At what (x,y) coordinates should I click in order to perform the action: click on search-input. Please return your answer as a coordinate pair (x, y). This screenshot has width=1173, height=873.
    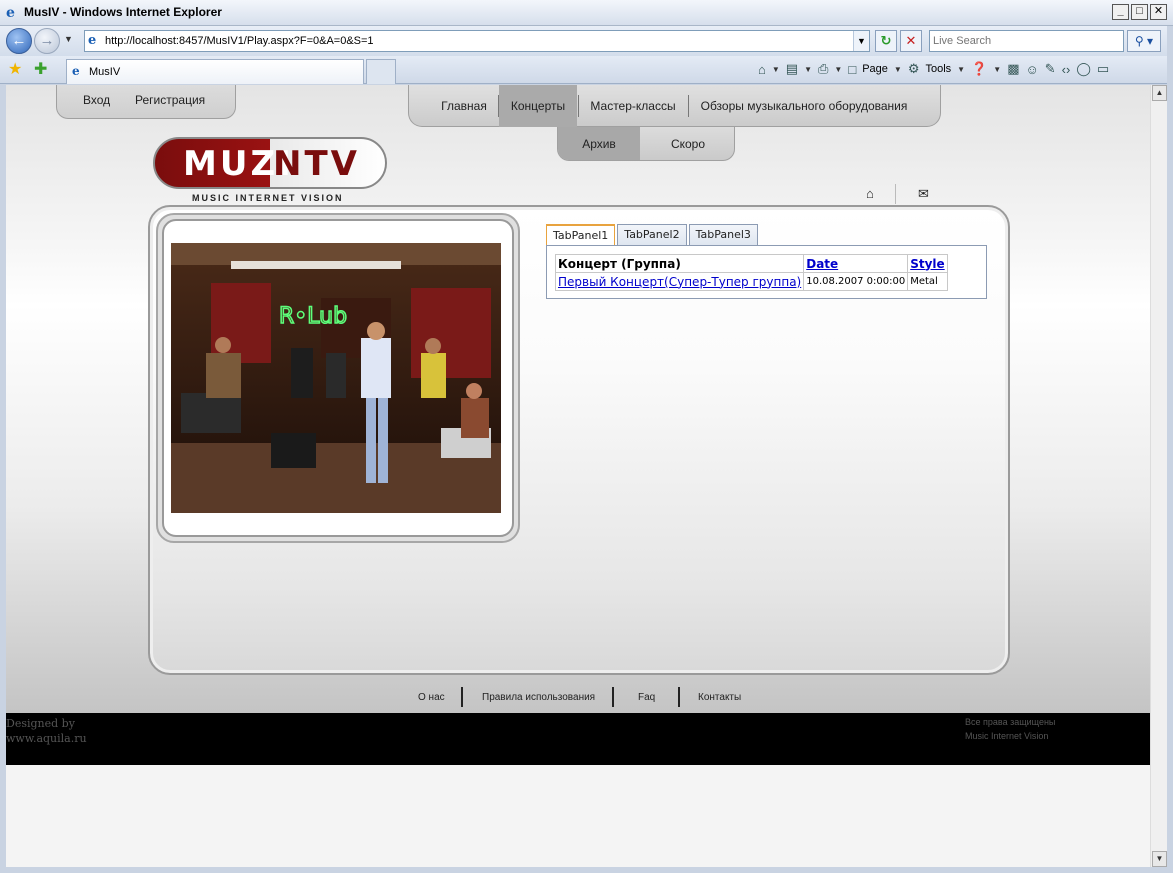
    Looking at the image, I should click on (1026, 41).